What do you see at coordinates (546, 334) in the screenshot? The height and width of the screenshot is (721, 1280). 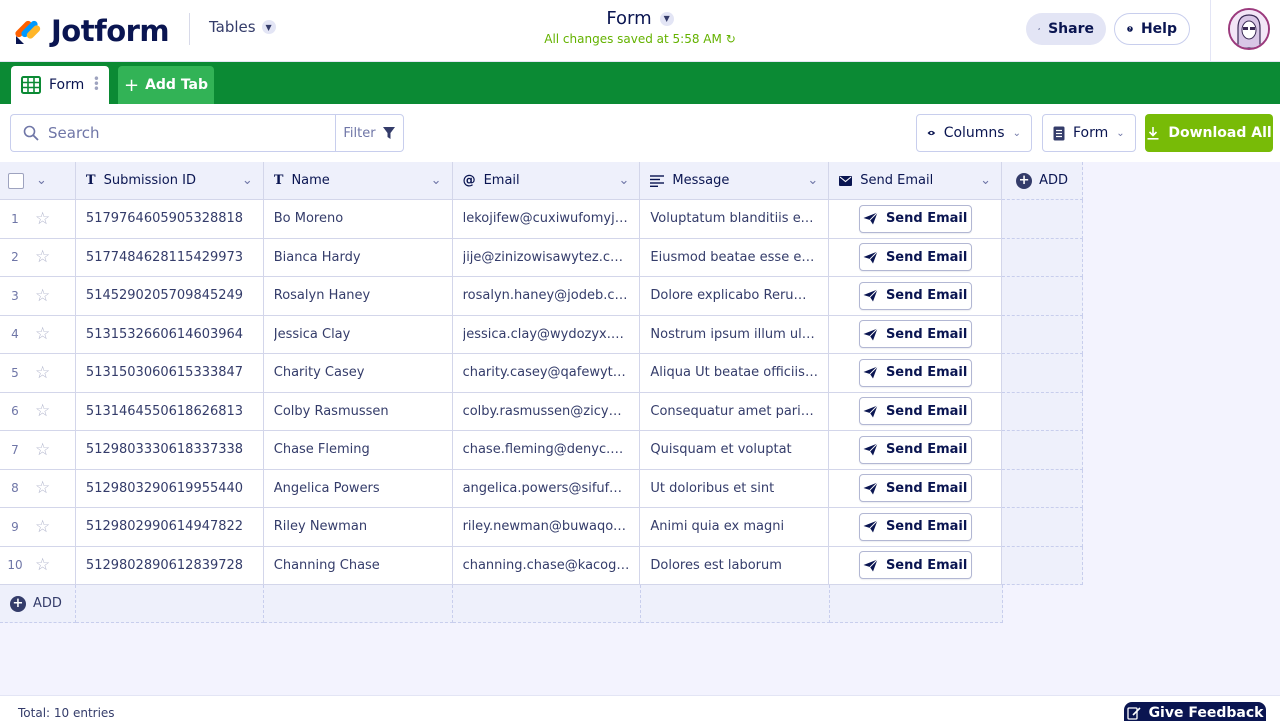 I see `email-cell: jessica.clay@wydozyx.com` at bounding box center [546, 334].